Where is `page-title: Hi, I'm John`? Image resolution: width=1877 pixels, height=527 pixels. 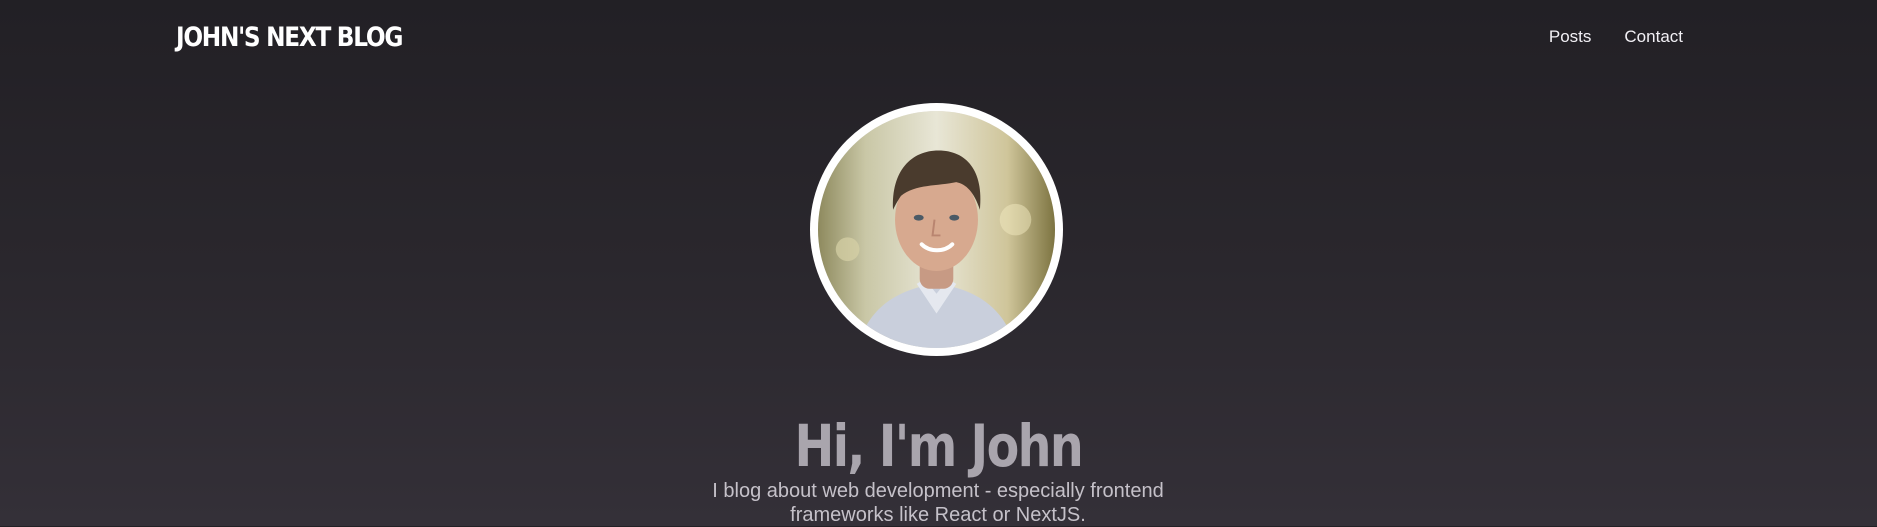 page-title: Hi, I'm John is located at coordinates (938, 446).